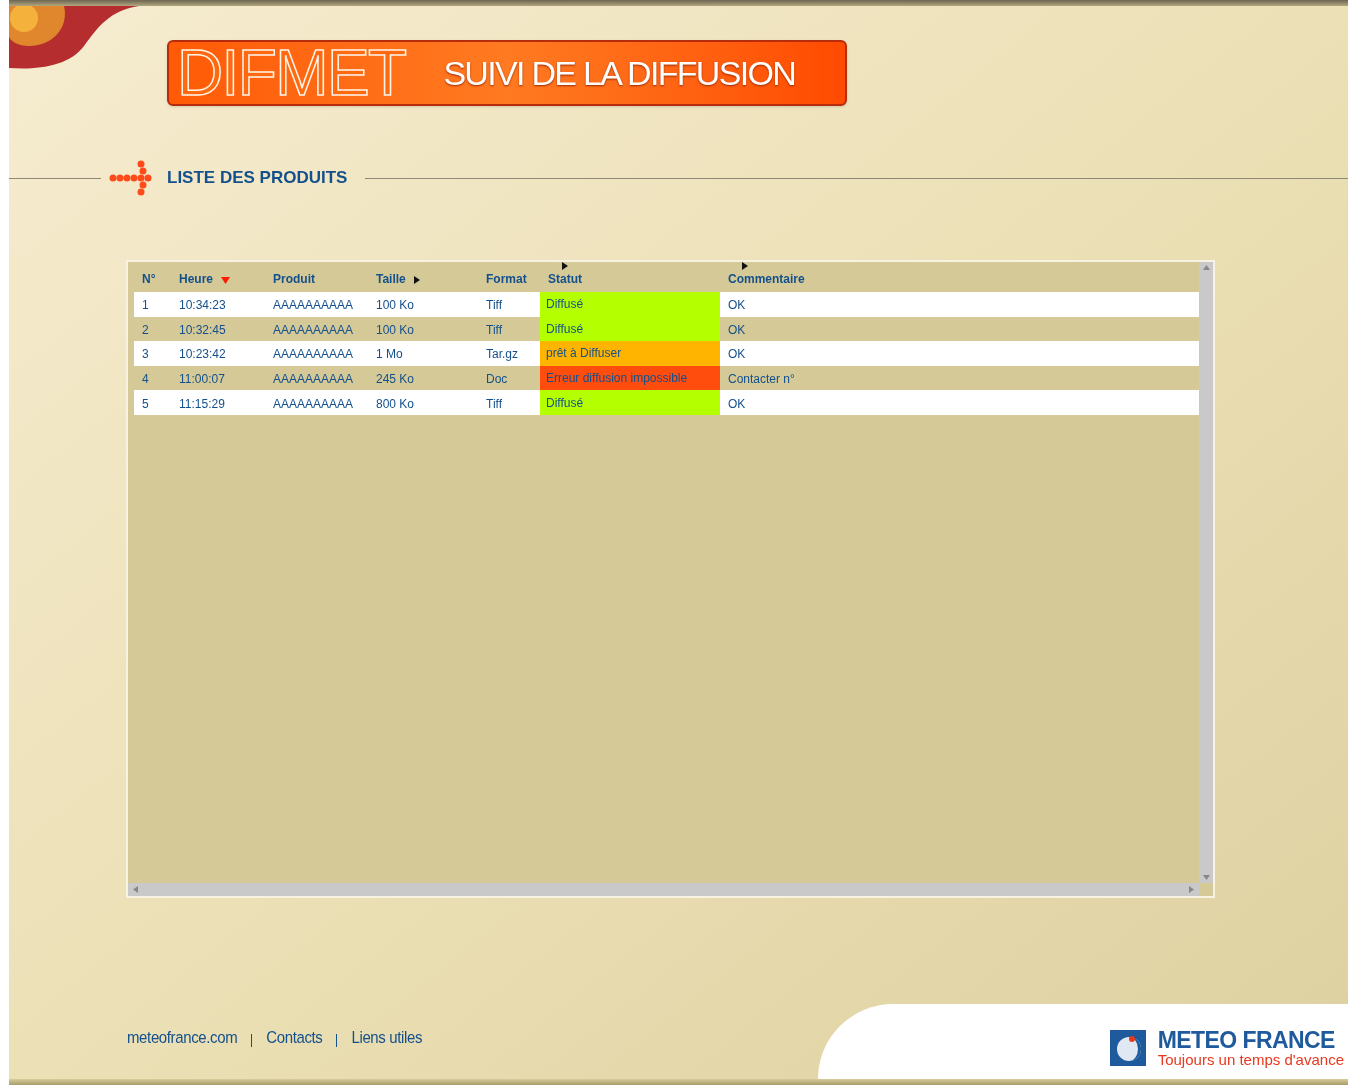 The image size is (1348, 1085). What do you see at coordinates (663, 889) in the screenshot?
I see `horizontal-scrollbar` at bounding box center [663, 889].